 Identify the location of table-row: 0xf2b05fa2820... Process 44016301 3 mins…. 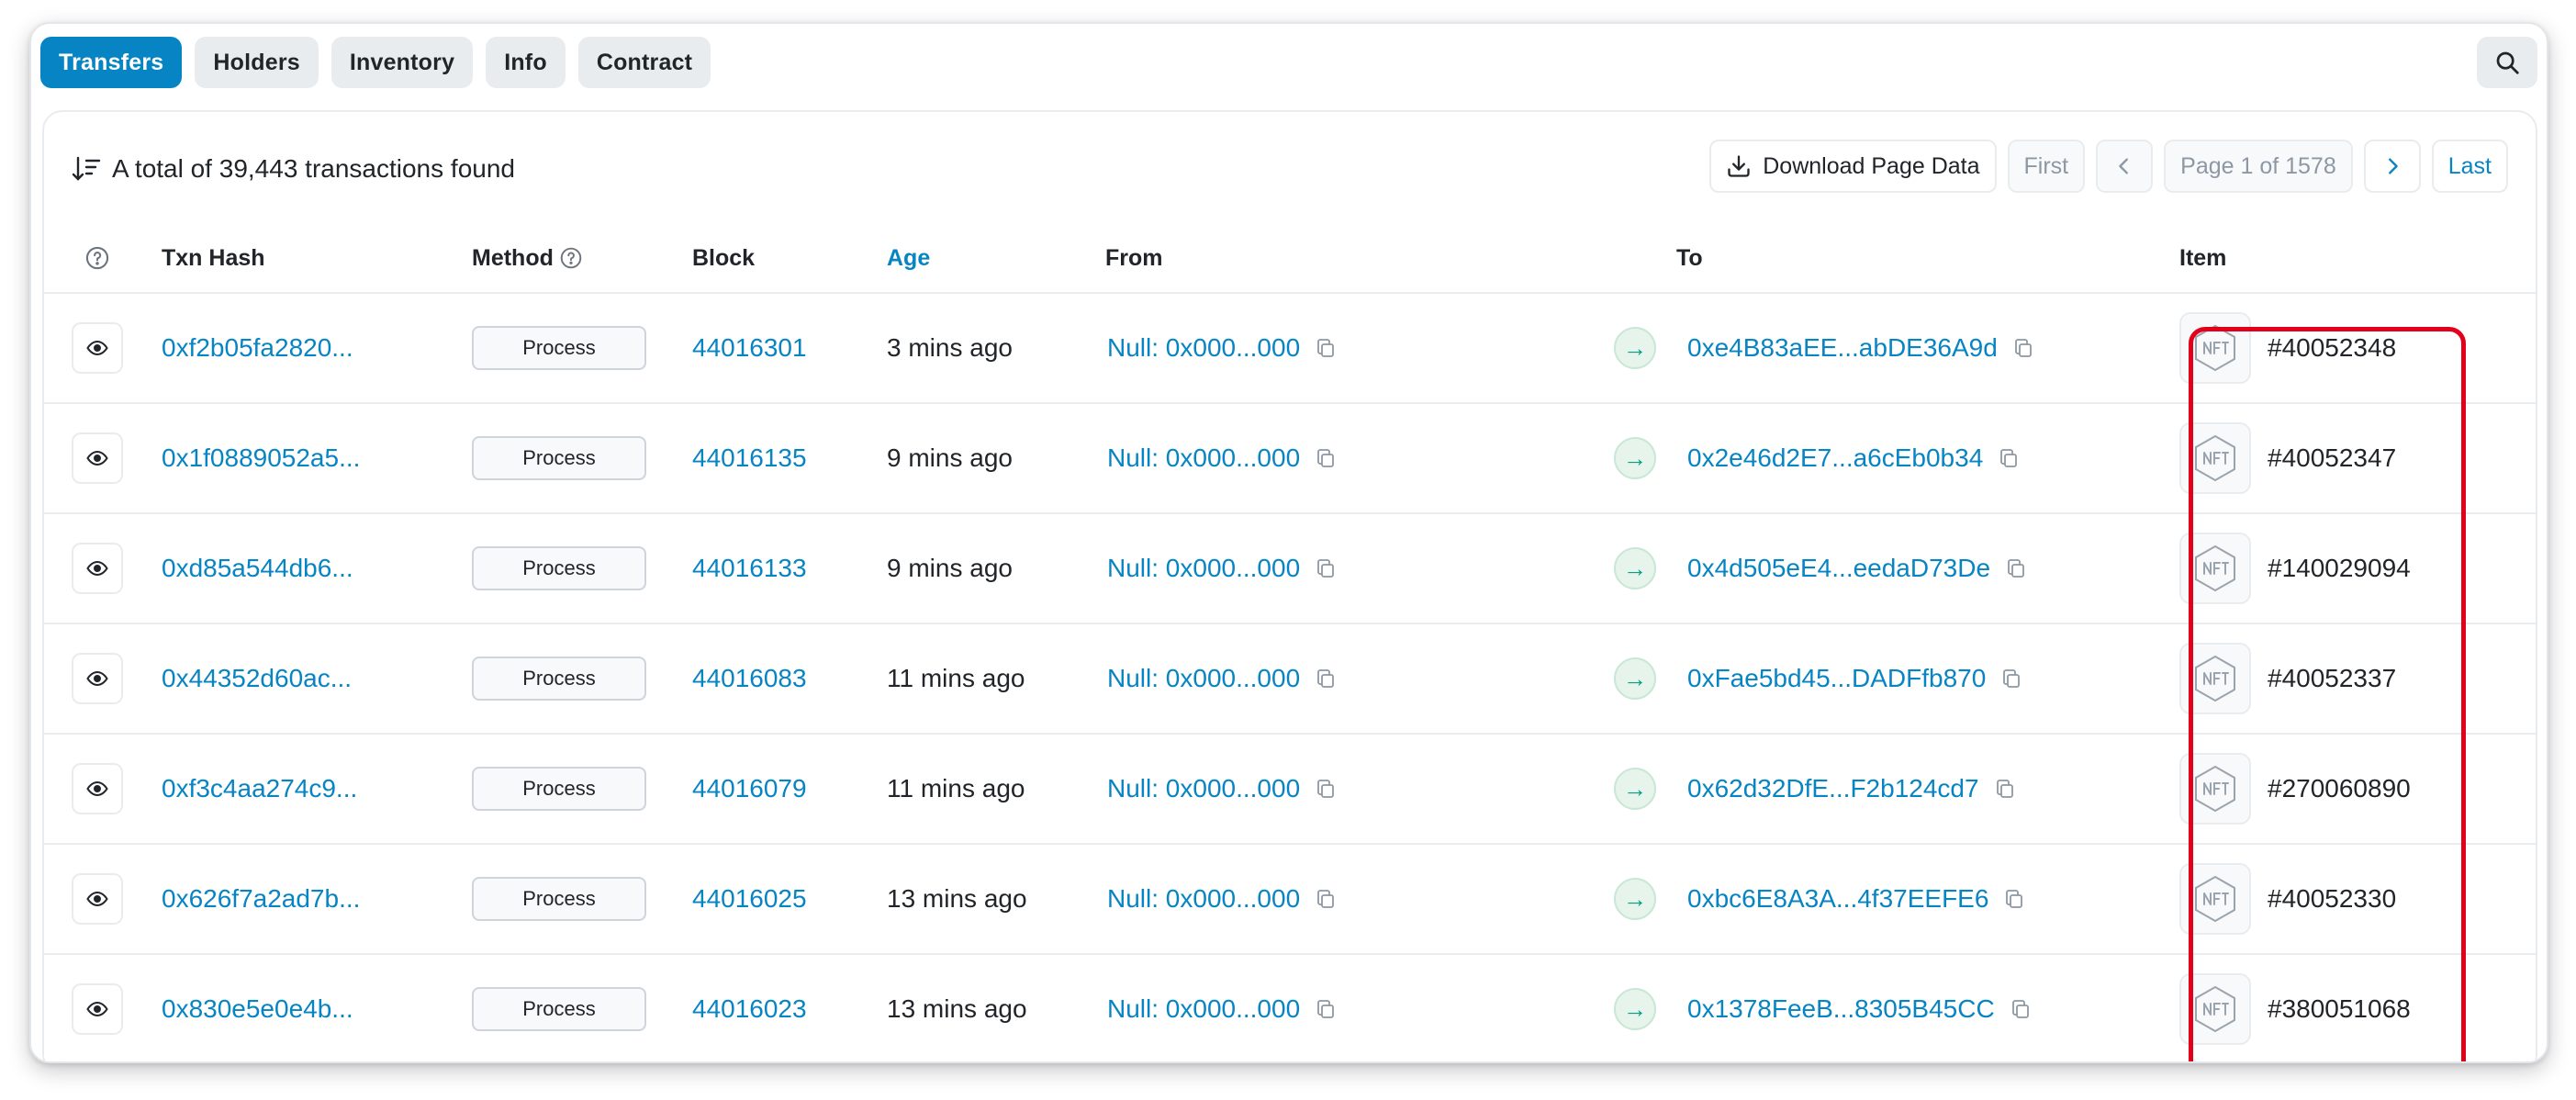
(1290, 349).